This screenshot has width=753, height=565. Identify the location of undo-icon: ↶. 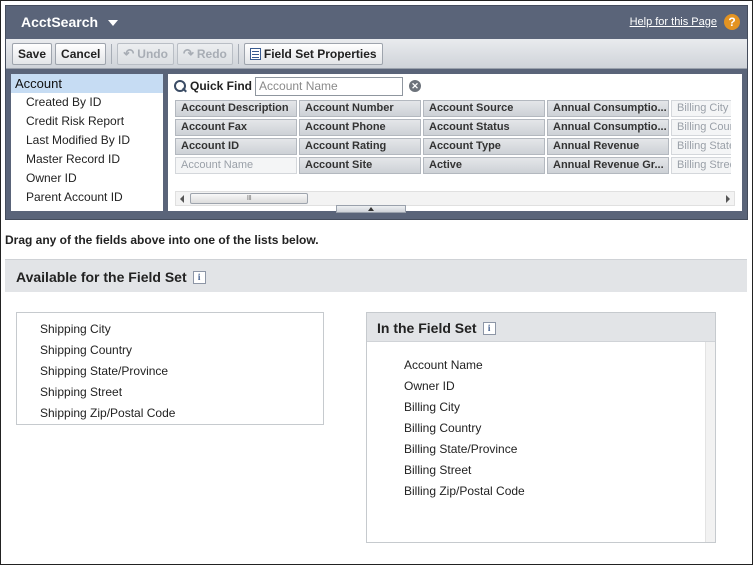
(129, 53).